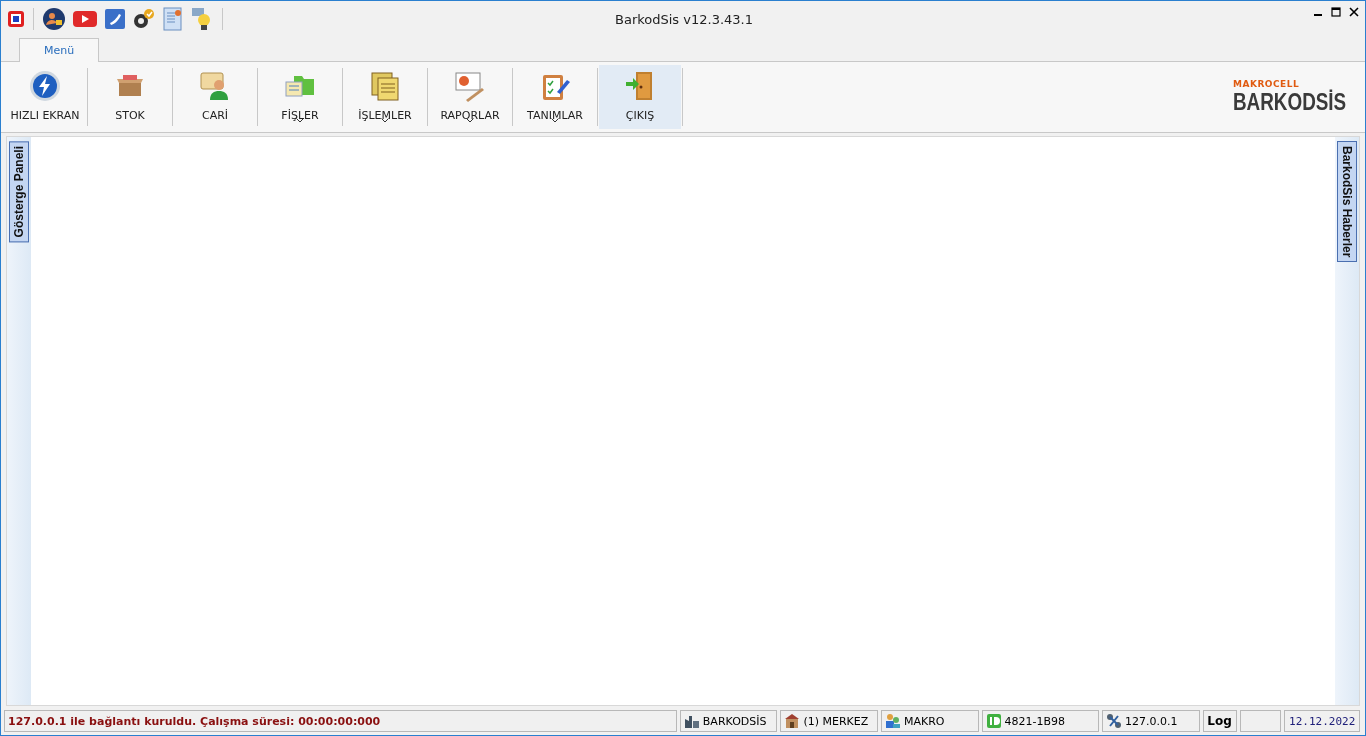 This screenshot has height=736, width=1366. Describe the element at coordinates (640, 97) in the screenshot. I see `ribbon-button: ÇIKIŞ` at that location.